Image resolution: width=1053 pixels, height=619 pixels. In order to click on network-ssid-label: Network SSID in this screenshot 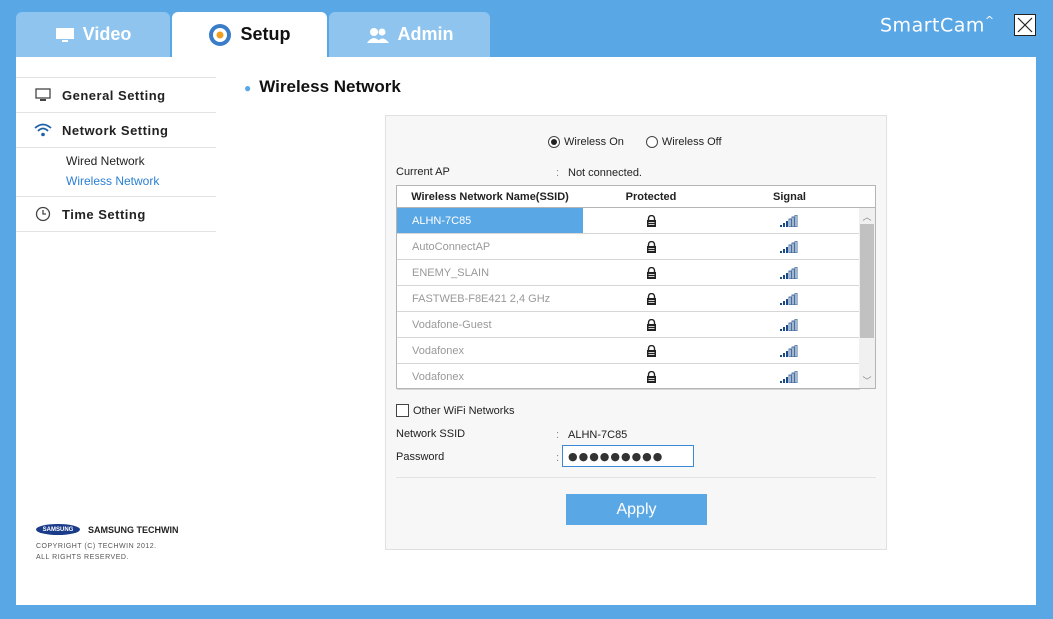, I will do `click(431, 434)`.